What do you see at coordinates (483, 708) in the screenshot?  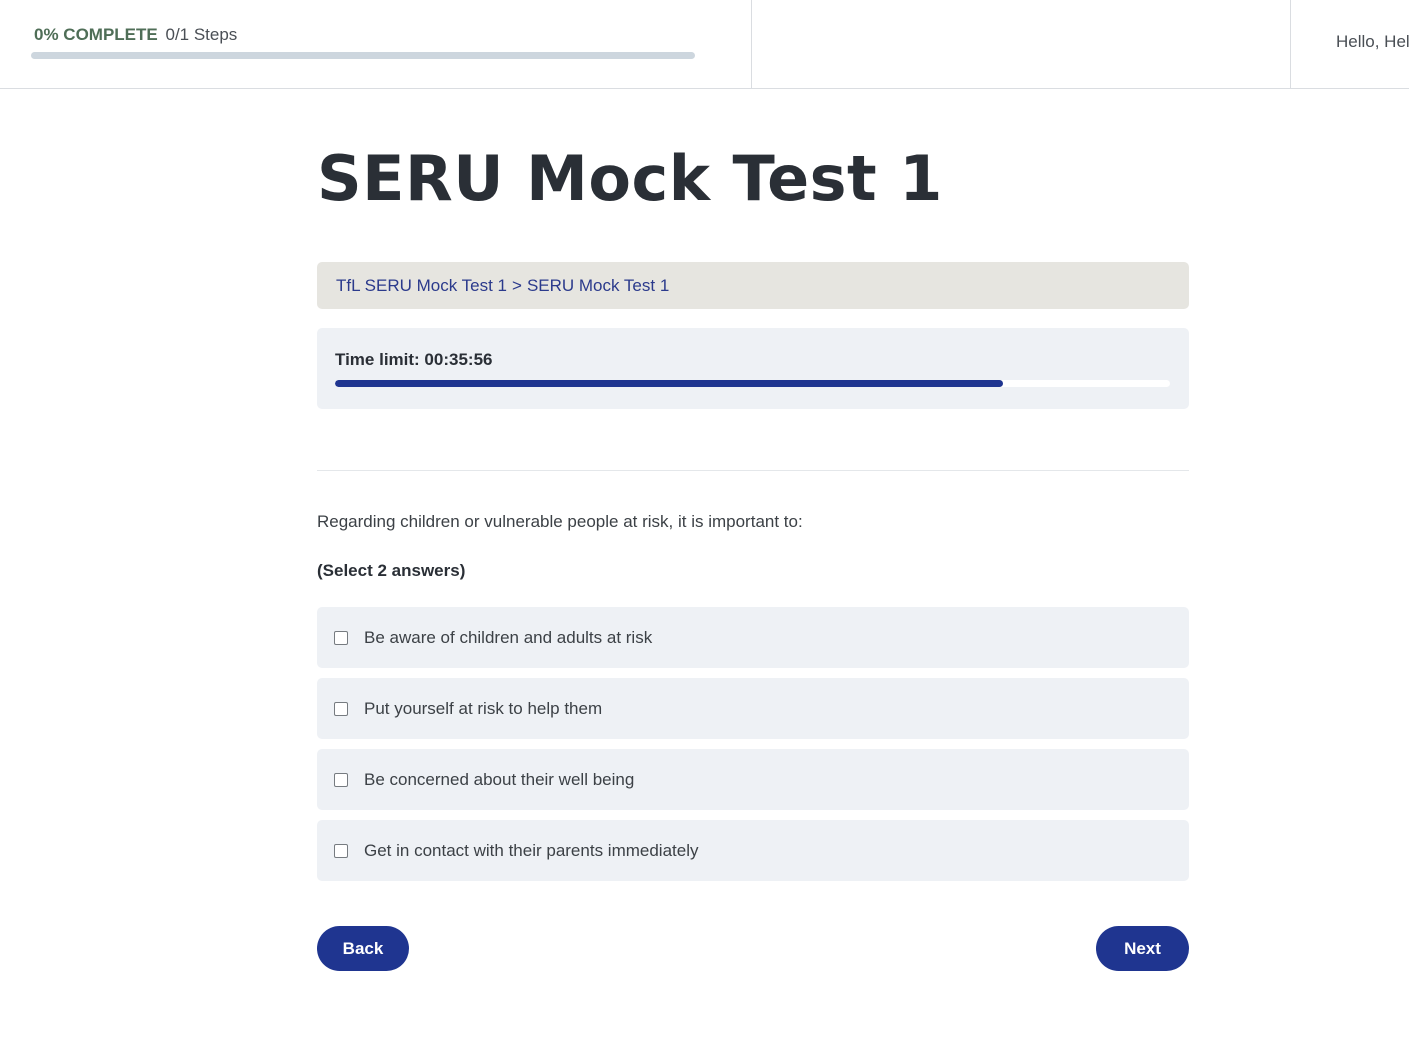 I see `answer-label: Put yourself at risk to help them` at bounding box center [483, 708].